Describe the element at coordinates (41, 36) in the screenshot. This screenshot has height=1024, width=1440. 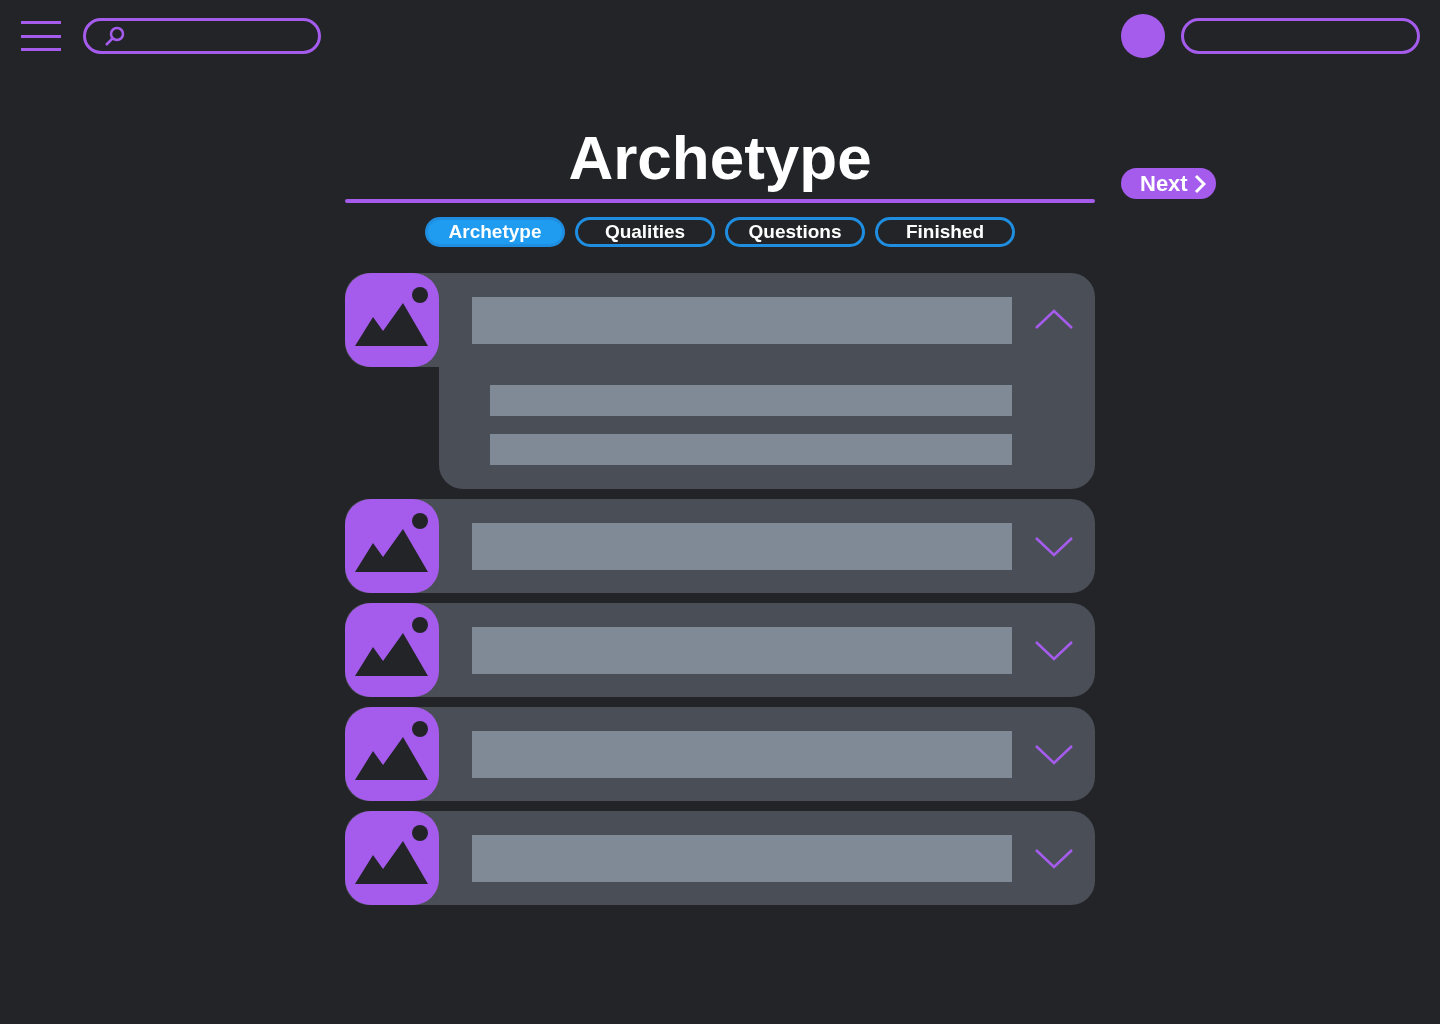
I see `menu-icon` at that location.